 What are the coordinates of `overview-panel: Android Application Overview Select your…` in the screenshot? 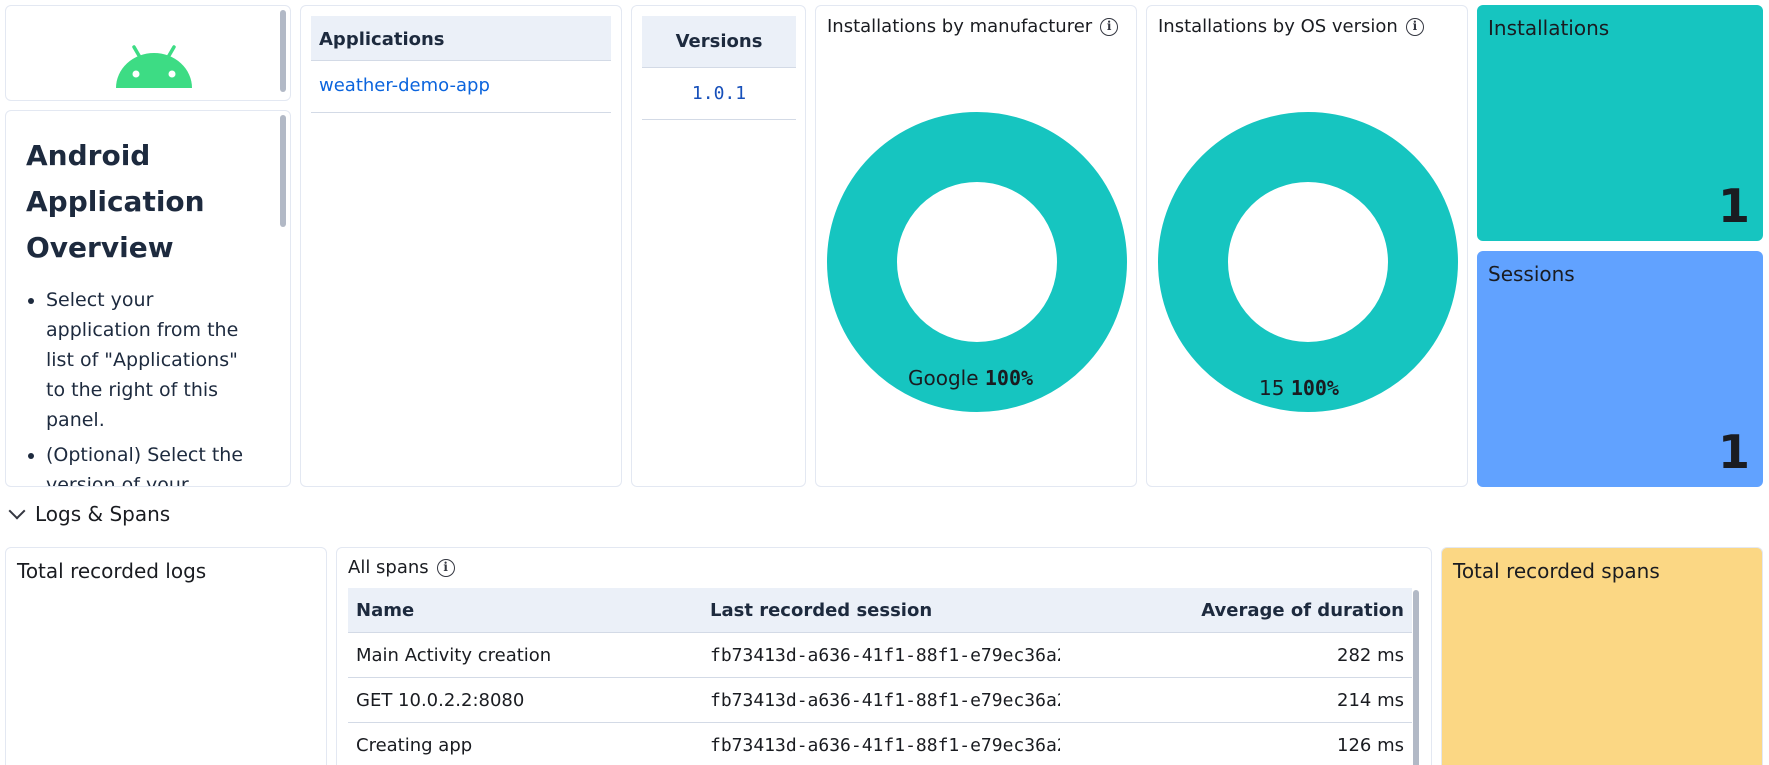 It's located at (148, 298).